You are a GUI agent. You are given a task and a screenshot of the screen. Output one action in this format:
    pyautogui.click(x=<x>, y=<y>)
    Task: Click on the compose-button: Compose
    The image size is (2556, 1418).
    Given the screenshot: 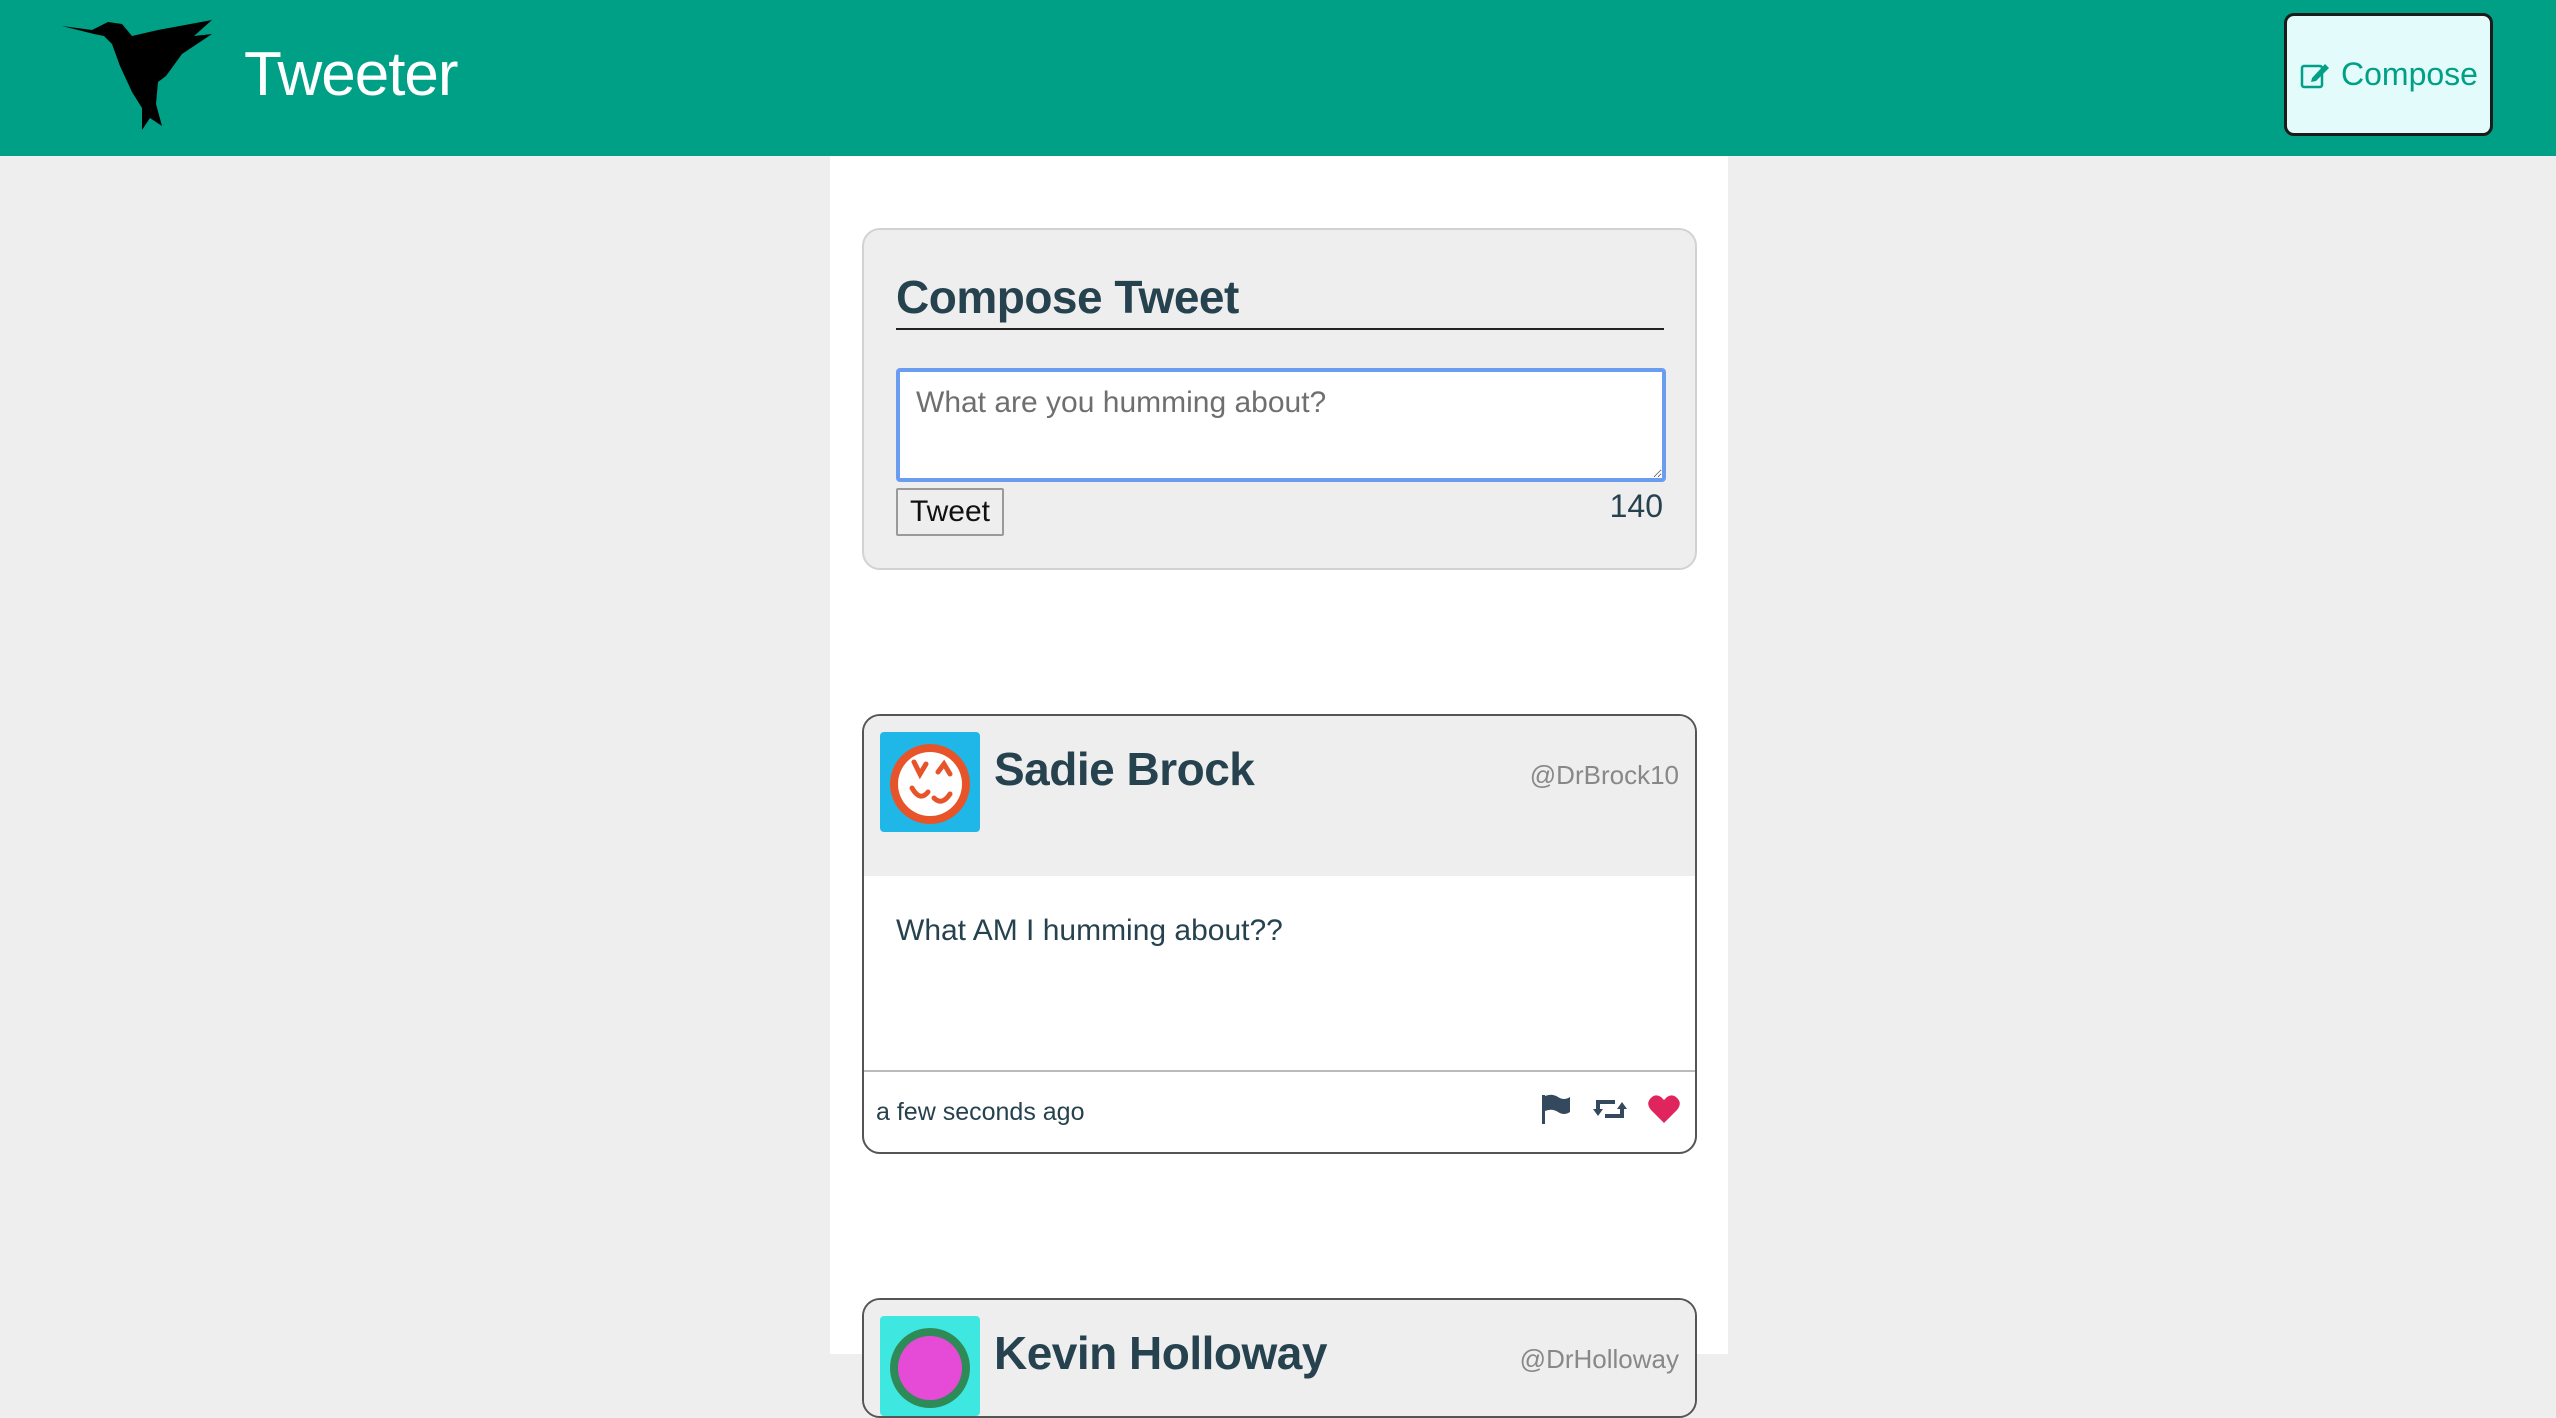 What is the action you would take?
    pyautogui.click(x=2388, y=74)
    